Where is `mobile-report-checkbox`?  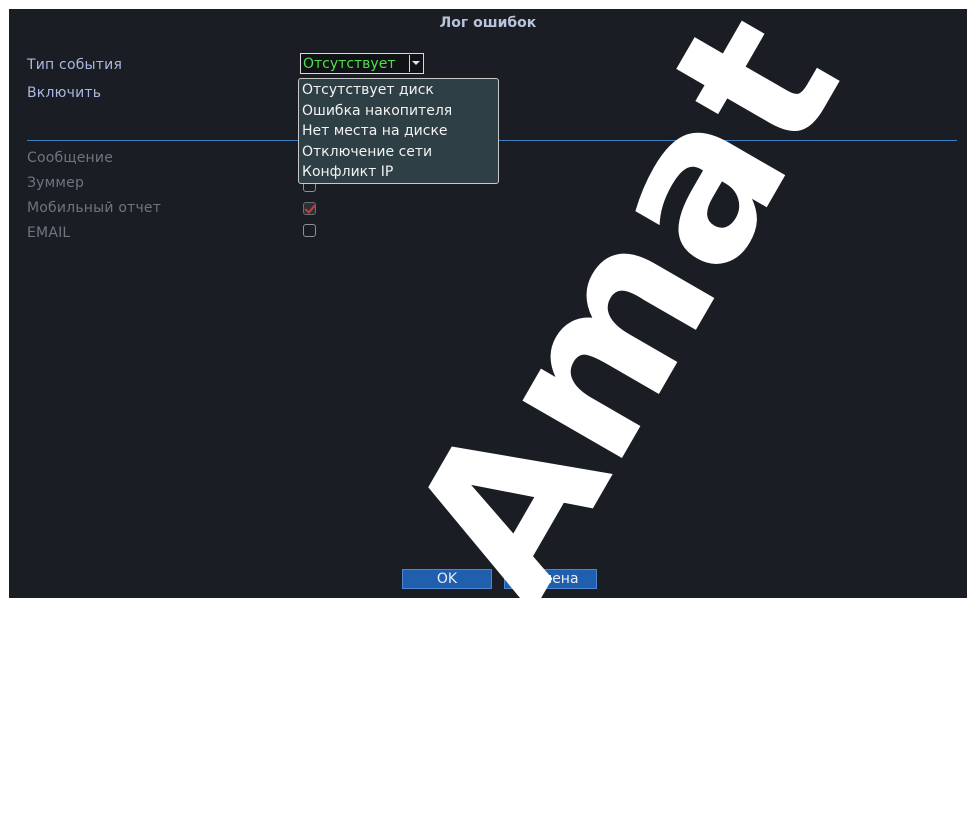
mobile-report-checkbox is located at coordinates (309, 208).